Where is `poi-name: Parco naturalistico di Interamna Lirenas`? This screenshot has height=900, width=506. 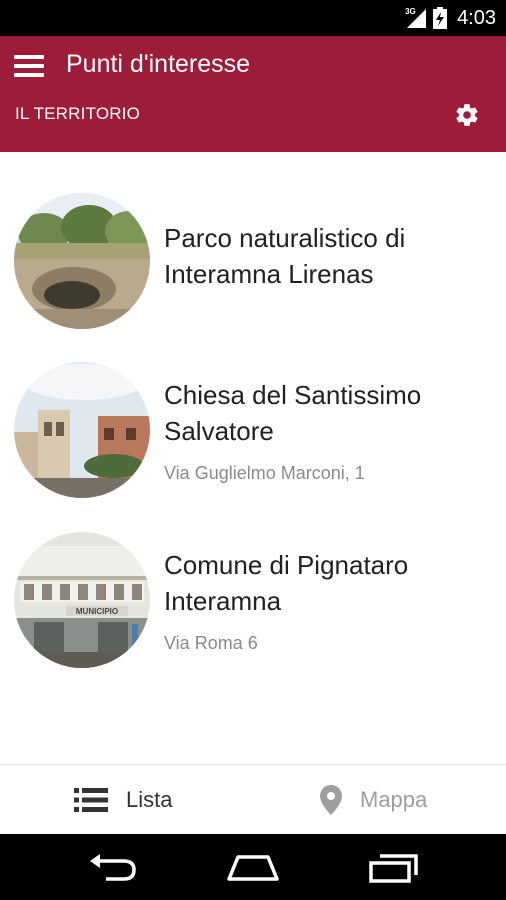
poi-name: Parco naturalistico di Interamna Lirenas is located at coordinates (285, 256).